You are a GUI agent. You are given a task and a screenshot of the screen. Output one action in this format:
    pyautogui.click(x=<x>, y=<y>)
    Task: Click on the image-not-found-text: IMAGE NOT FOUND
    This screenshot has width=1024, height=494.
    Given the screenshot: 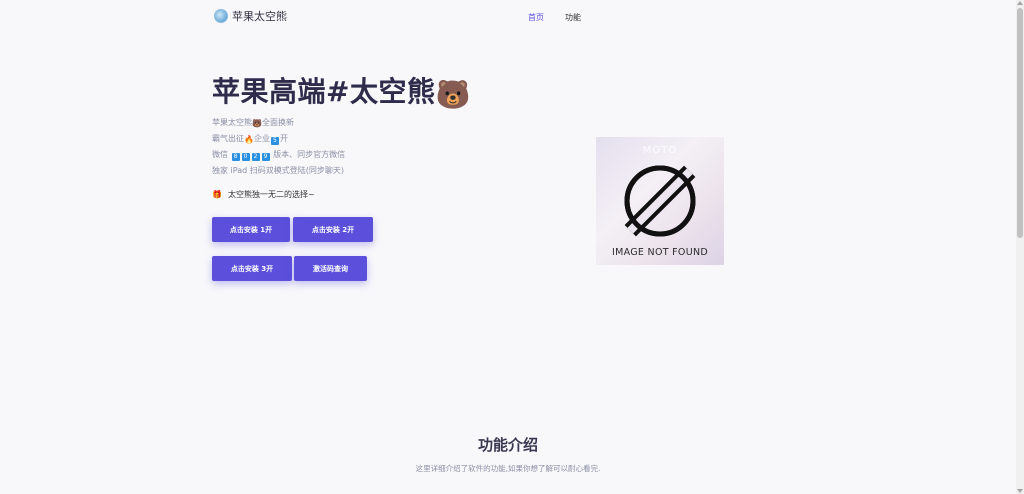 What is the action you would take?
    pyautogui.click(x=660, y=252)
    